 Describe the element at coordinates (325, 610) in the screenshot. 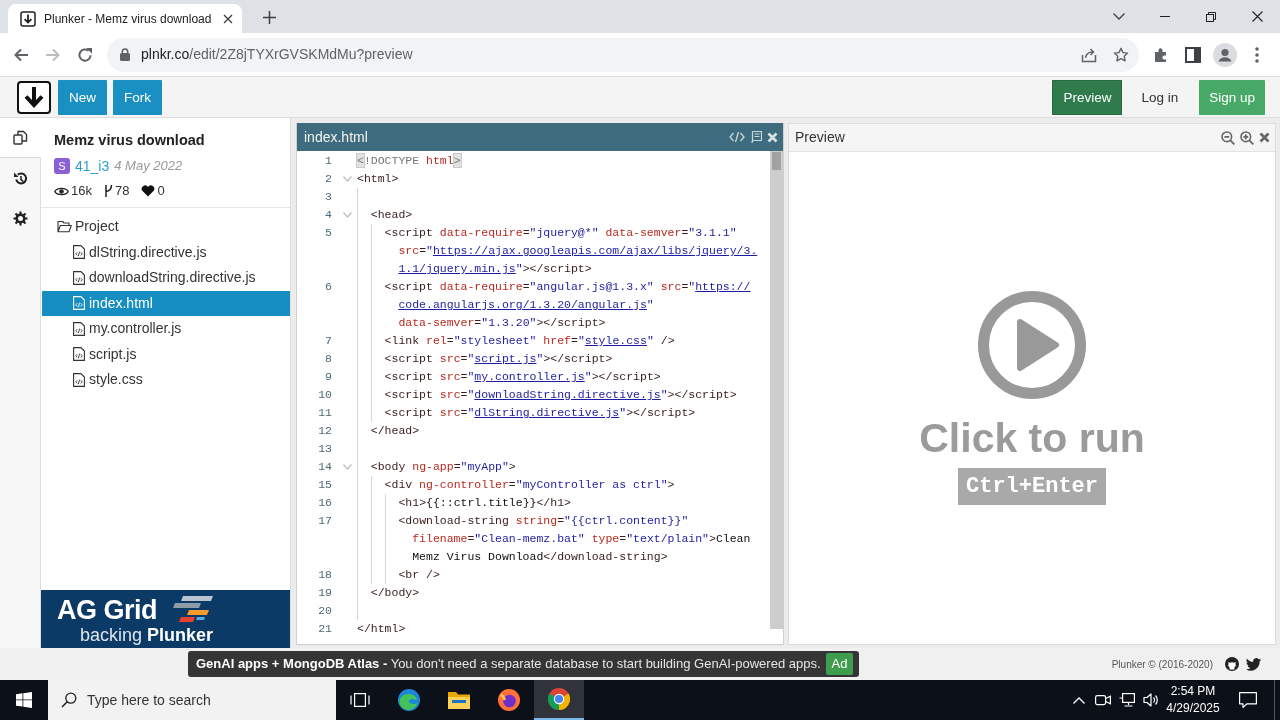

I see `line-number: 20` at that location.